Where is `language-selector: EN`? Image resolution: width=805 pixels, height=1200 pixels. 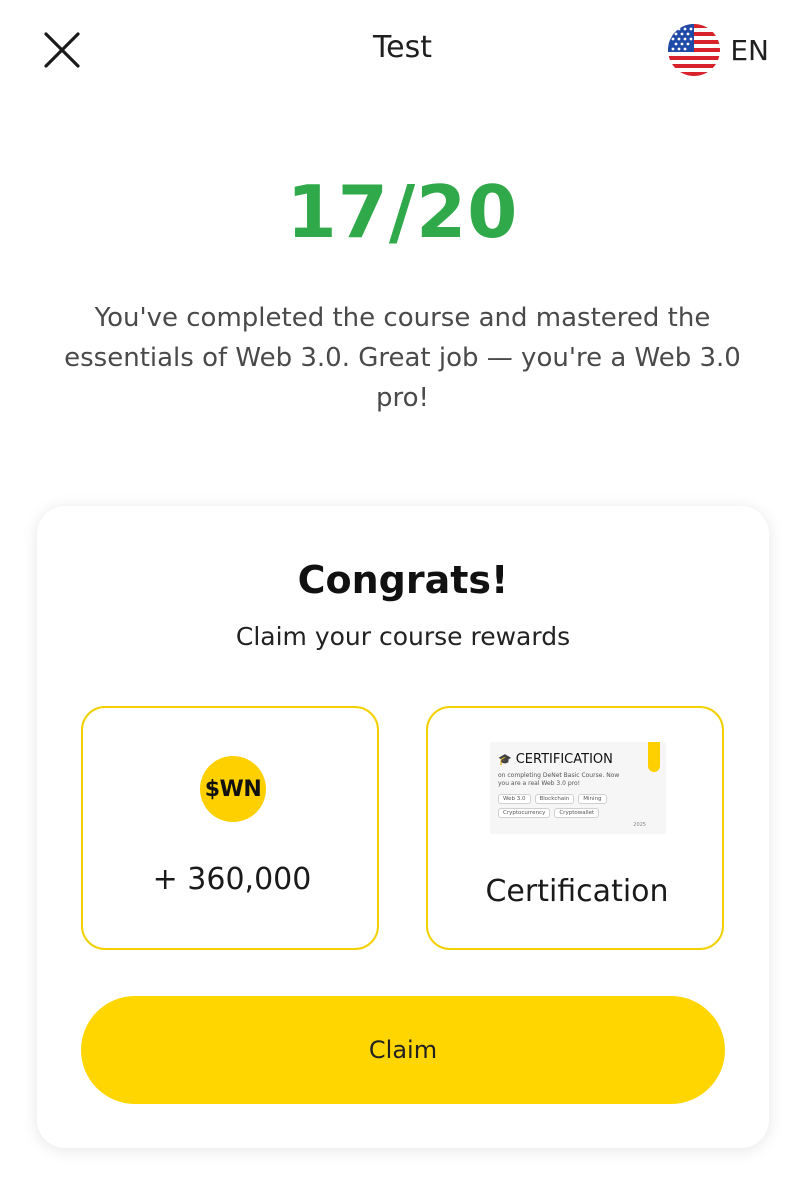
language-selector: EN is located at coordinates (718, 50).